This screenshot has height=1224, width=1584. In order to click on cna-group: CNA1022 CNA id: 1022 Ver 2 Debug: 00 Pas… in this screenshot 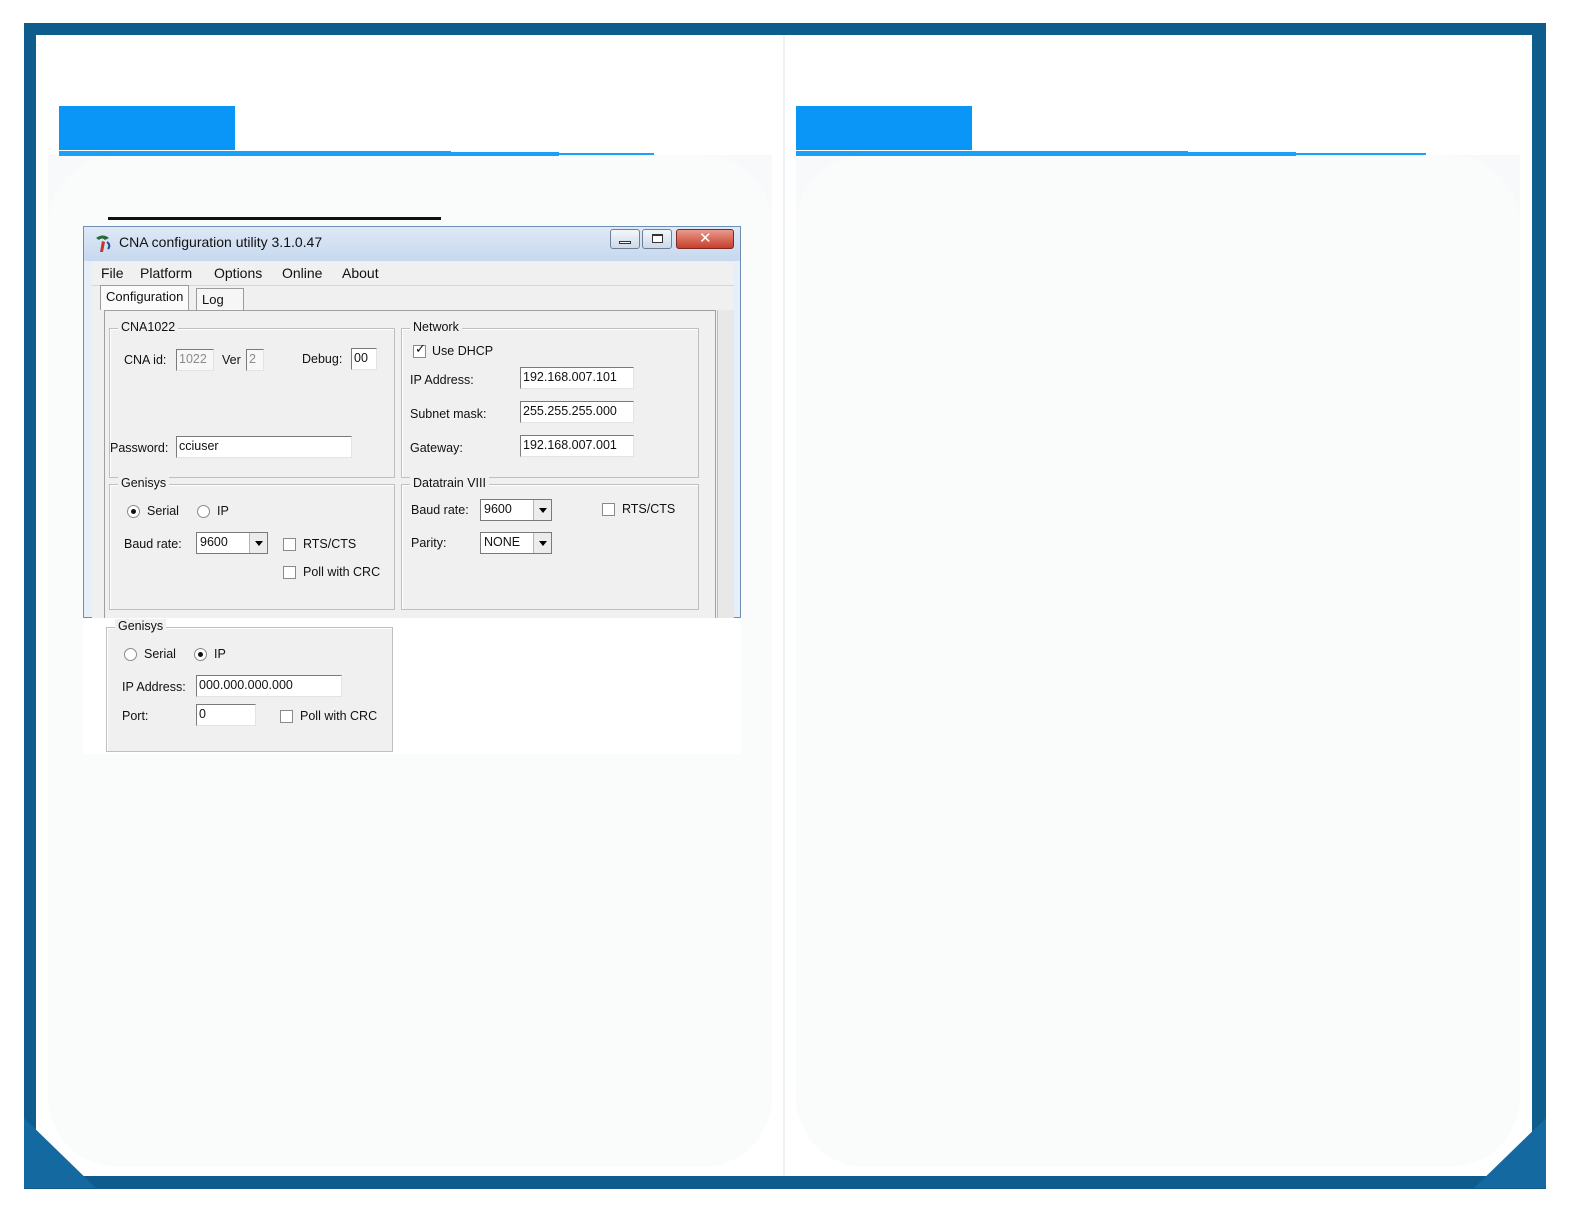, I will do `click(252, 399)`.